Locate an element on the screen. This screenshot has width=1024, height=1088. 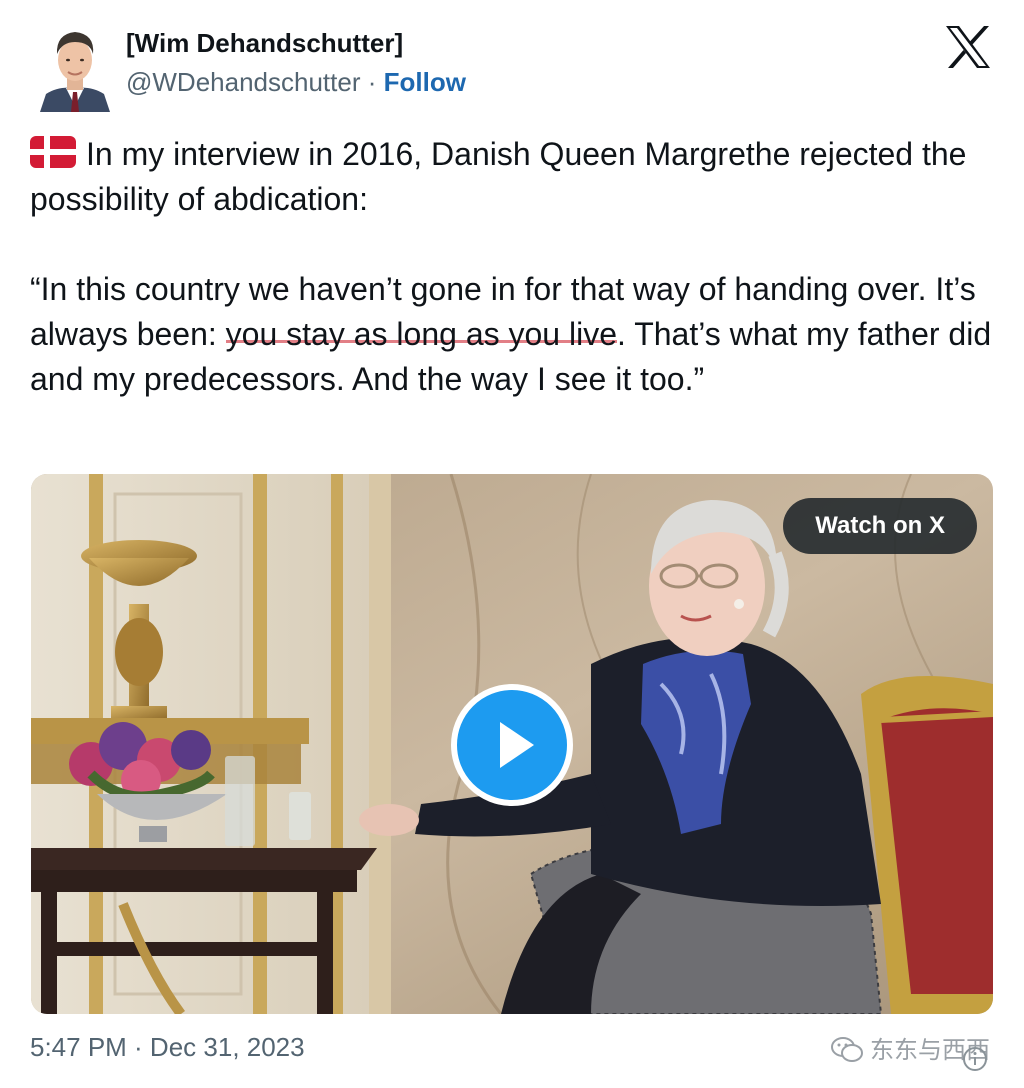
author-display-name: [Wim Dehandschutter] is located at coordinates (264, 43).